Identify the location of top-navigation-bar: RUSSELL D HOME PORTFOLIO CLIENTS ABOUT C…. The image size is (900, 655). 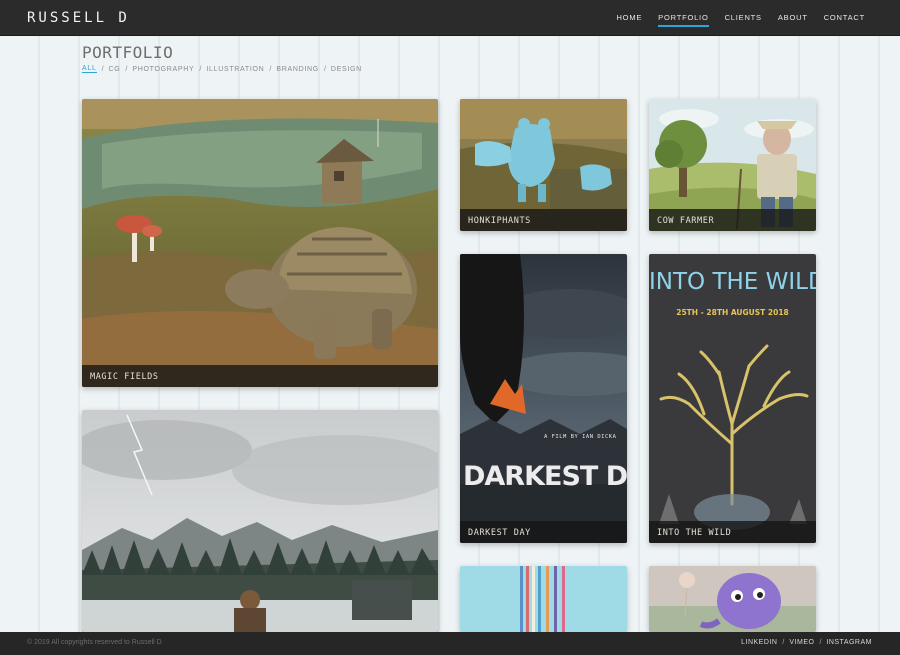
(450, 18).